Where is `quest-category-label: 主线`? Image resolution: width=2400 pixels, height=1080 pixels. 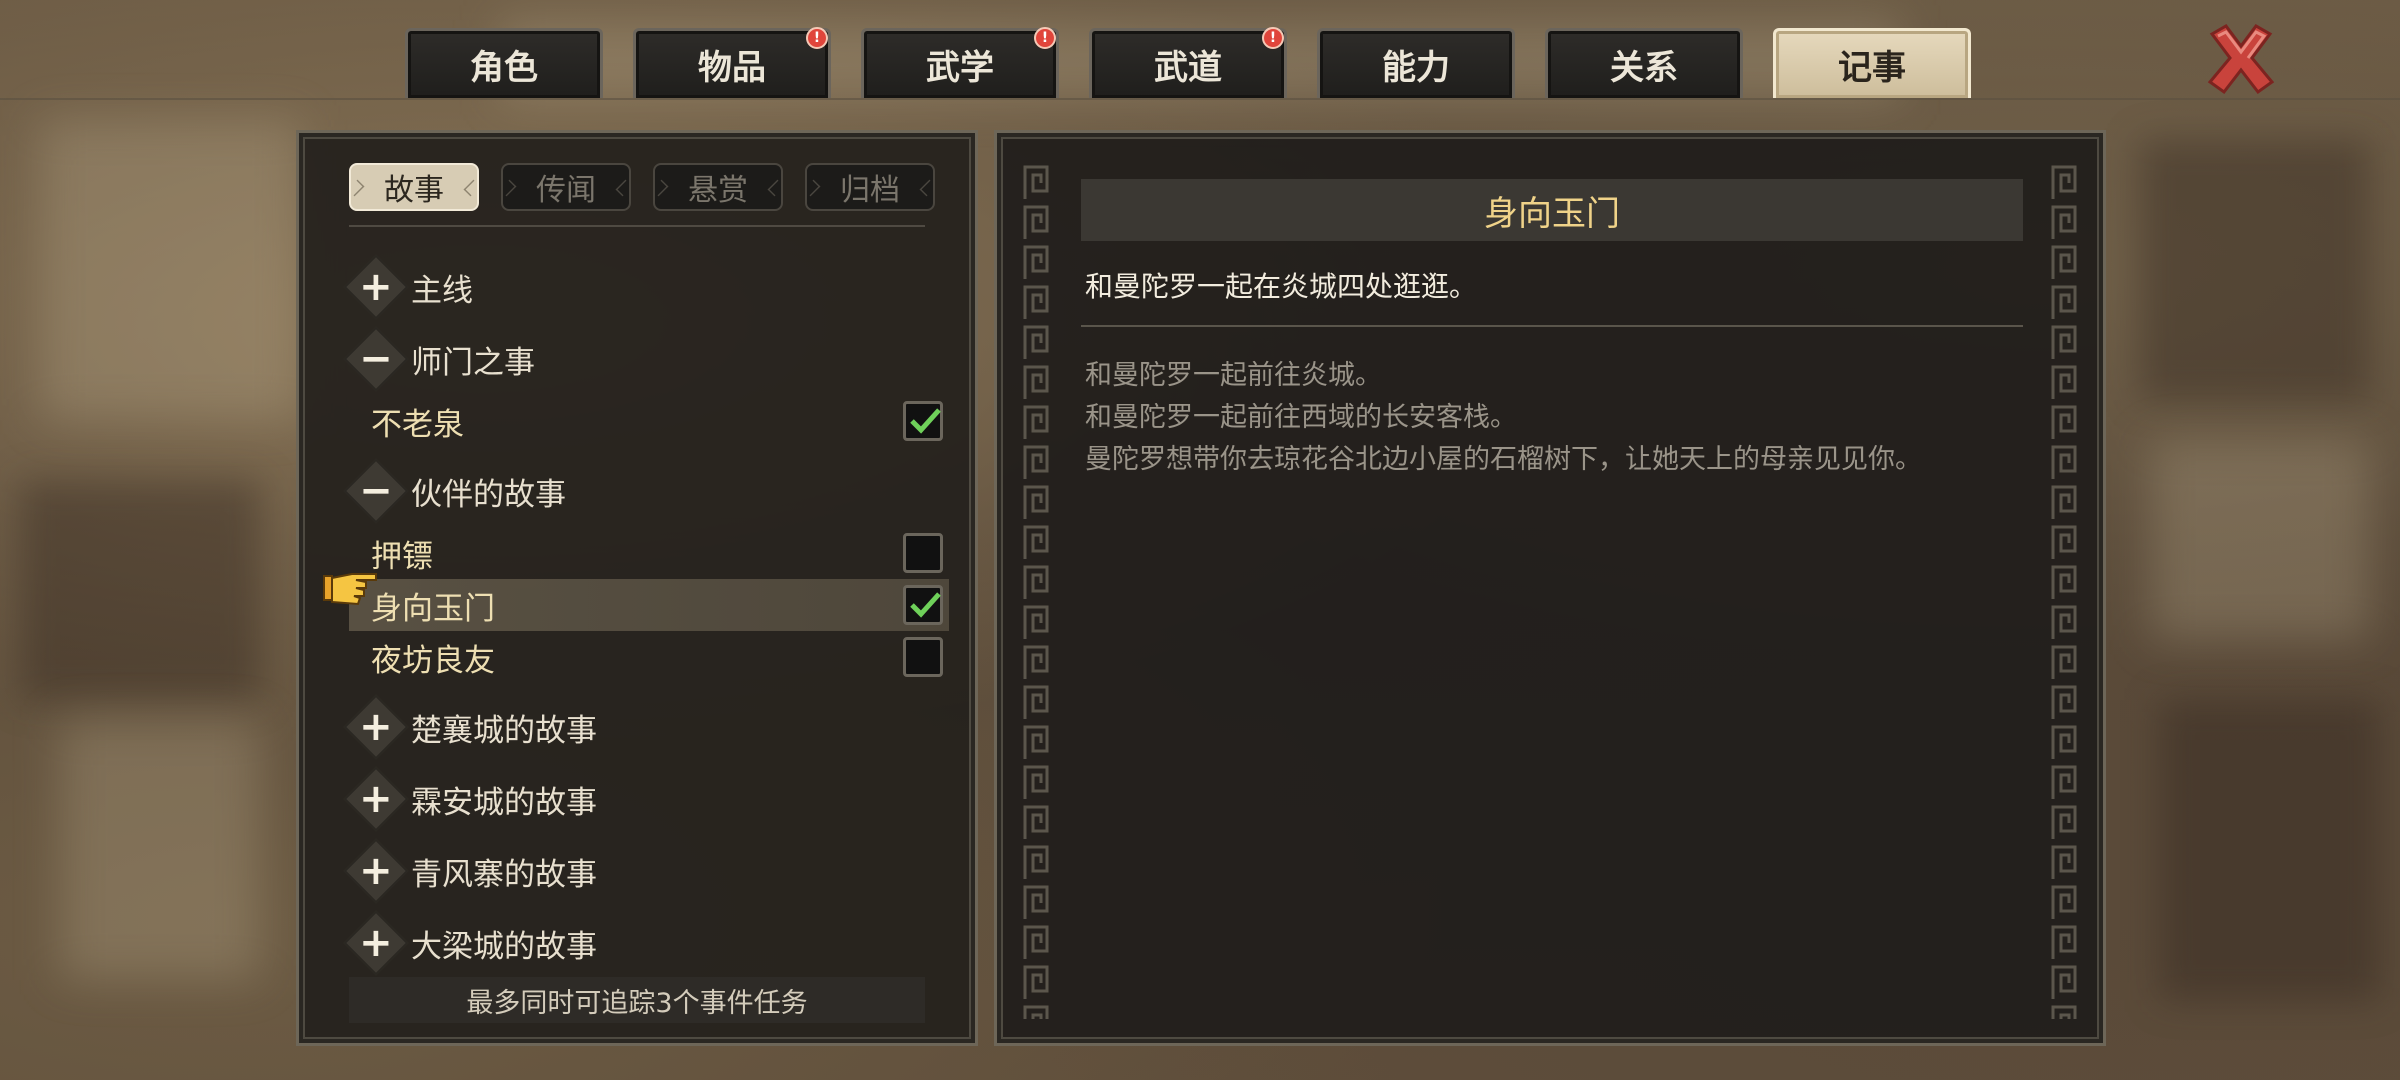 quest-category-label: 主线 is located at coordinates (442, 290).